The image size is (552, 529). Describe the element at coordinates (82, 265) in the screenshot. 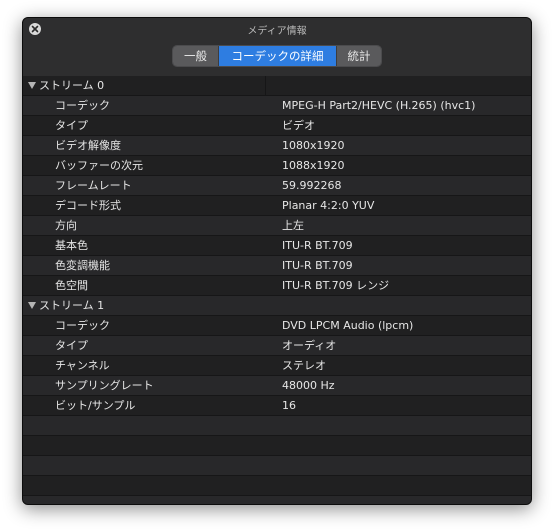

I see `row-label: 色変調機能` at that location.